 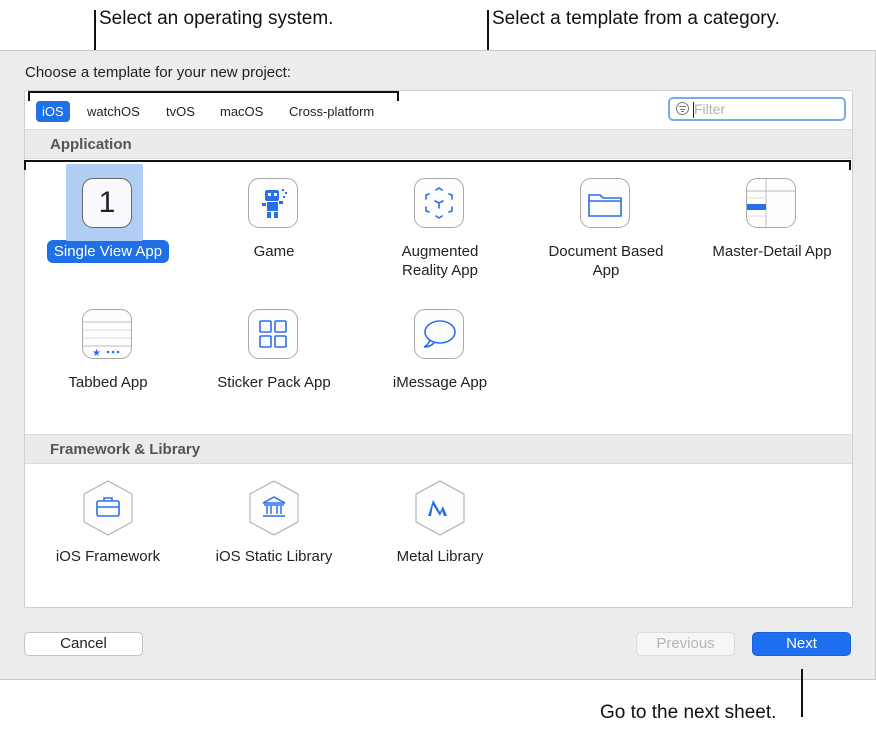 What do you see at coordinates (636, 18) in the screenshot?
I see `template-callout-text: Select a template from a category.` at bounding box center [636, 18].